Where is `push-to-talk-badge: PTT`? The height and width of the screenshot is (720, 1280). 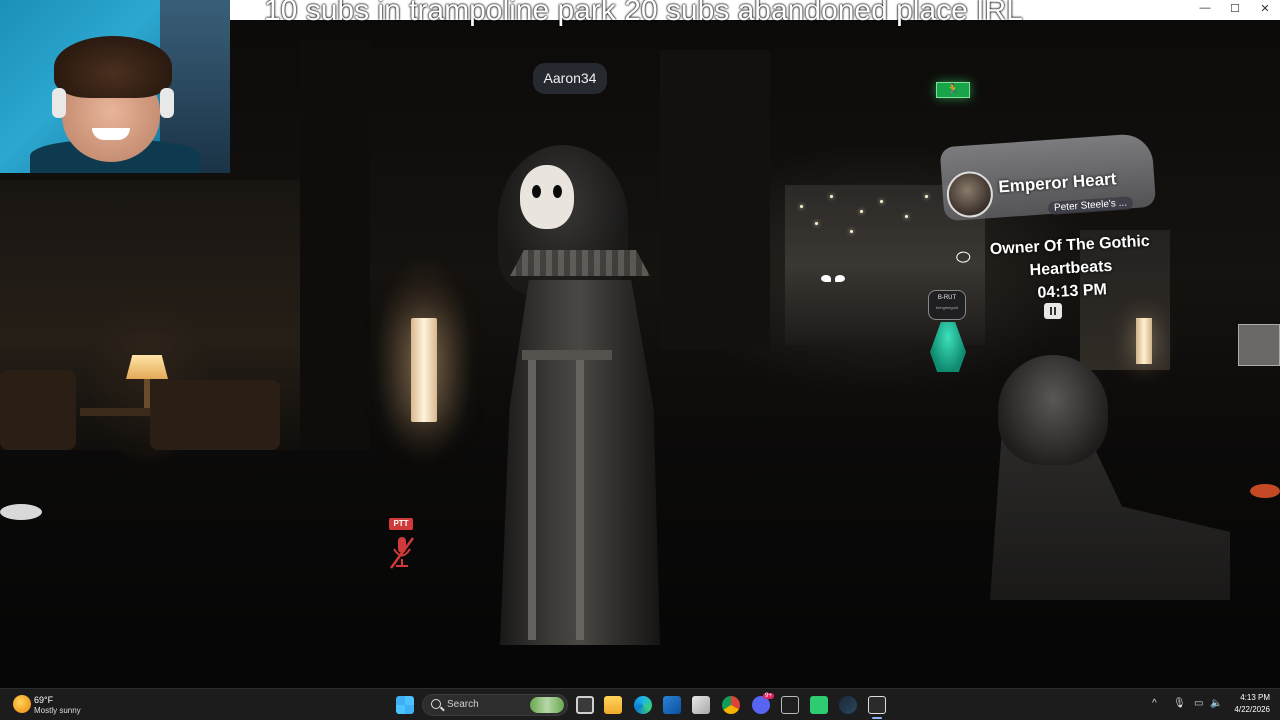
push-to-talk-badge: PTT is located at coordinates (401, 524).